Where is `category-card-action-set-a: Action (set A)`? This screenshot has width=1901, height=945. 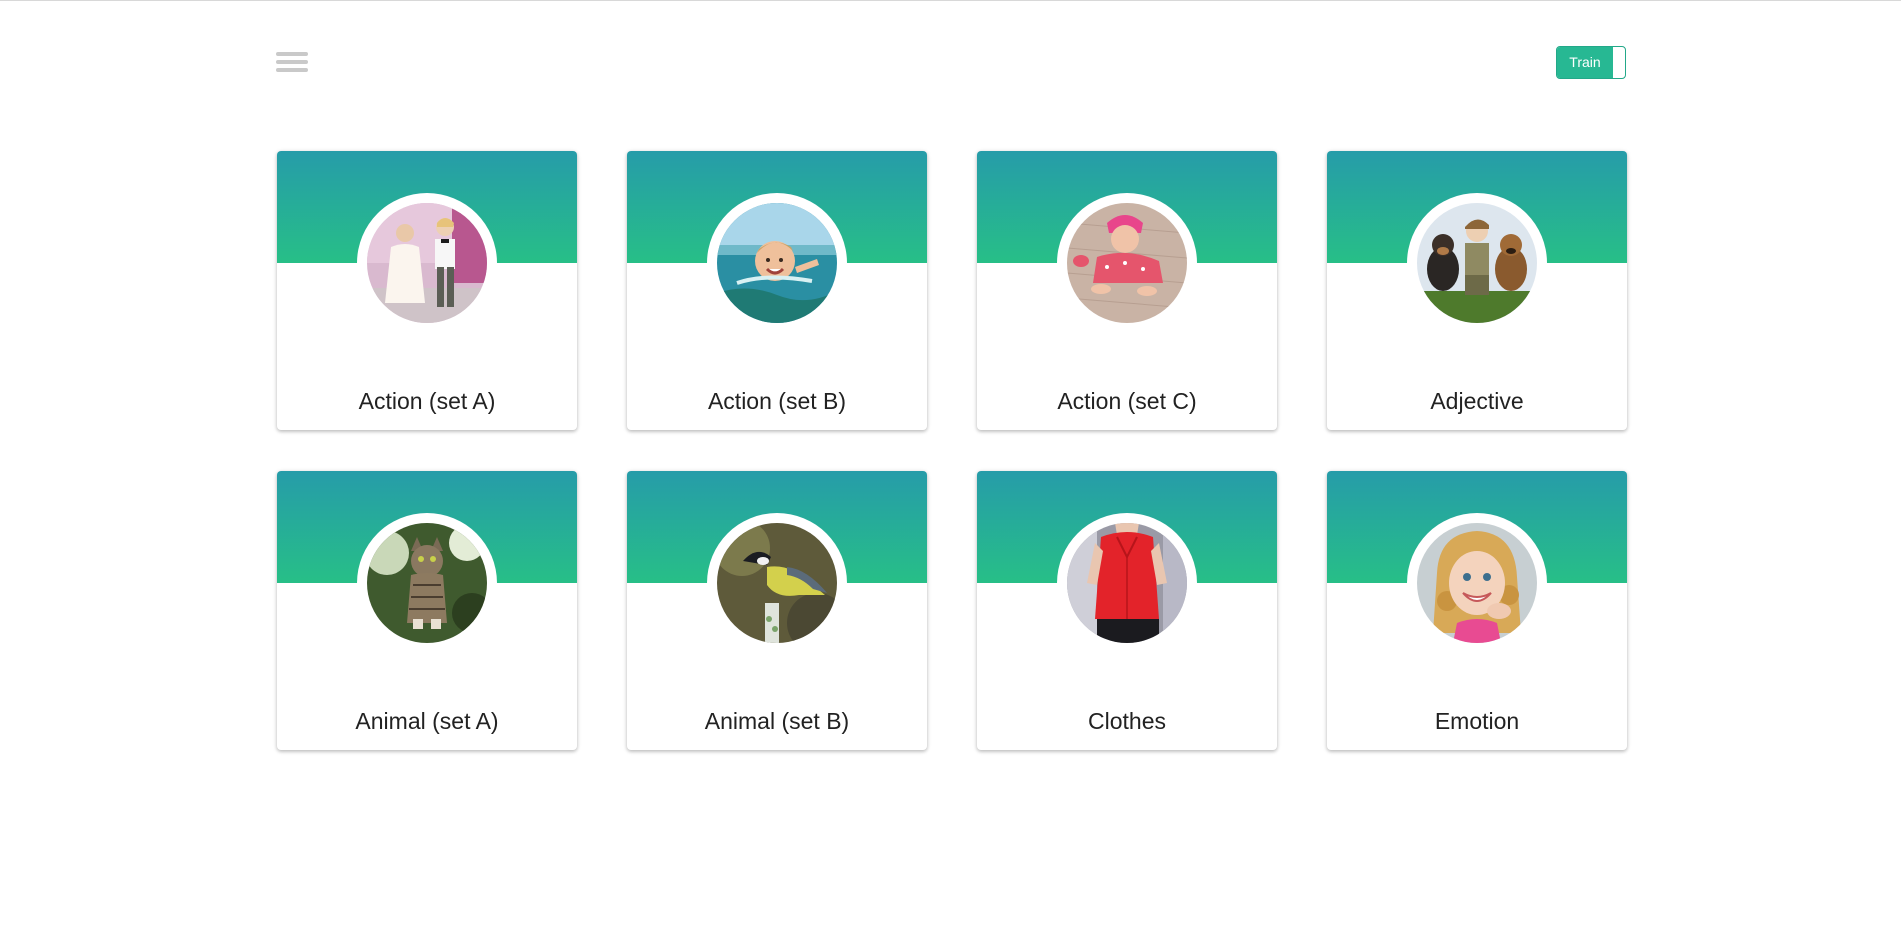
category-card-action-set-a: Action (set A) is located at coordinates (427, 290).